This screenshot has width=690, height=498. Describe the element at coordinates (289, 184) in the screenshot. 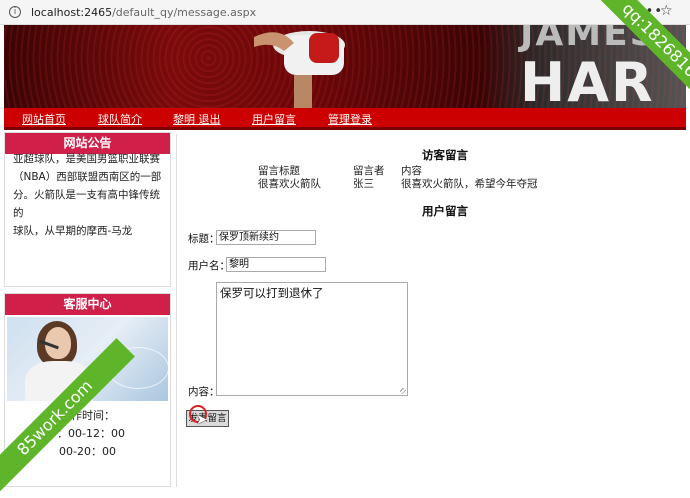

I see `table-cell-title: 很喜欢火箭队` at that location.